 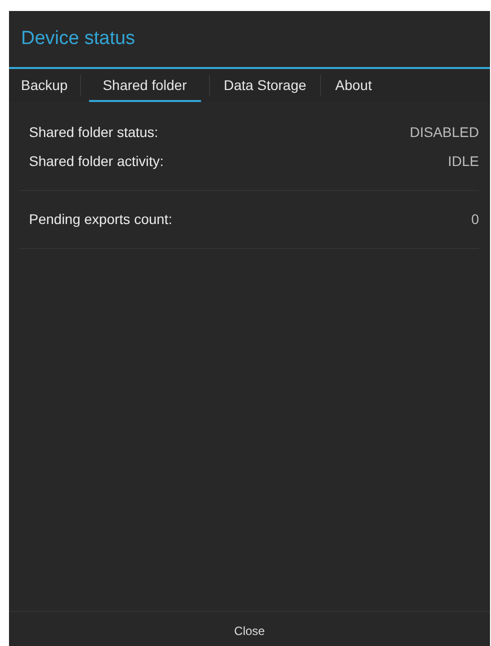 I want to click on status-label: Pending exports count:, so click(x=100, y=219).